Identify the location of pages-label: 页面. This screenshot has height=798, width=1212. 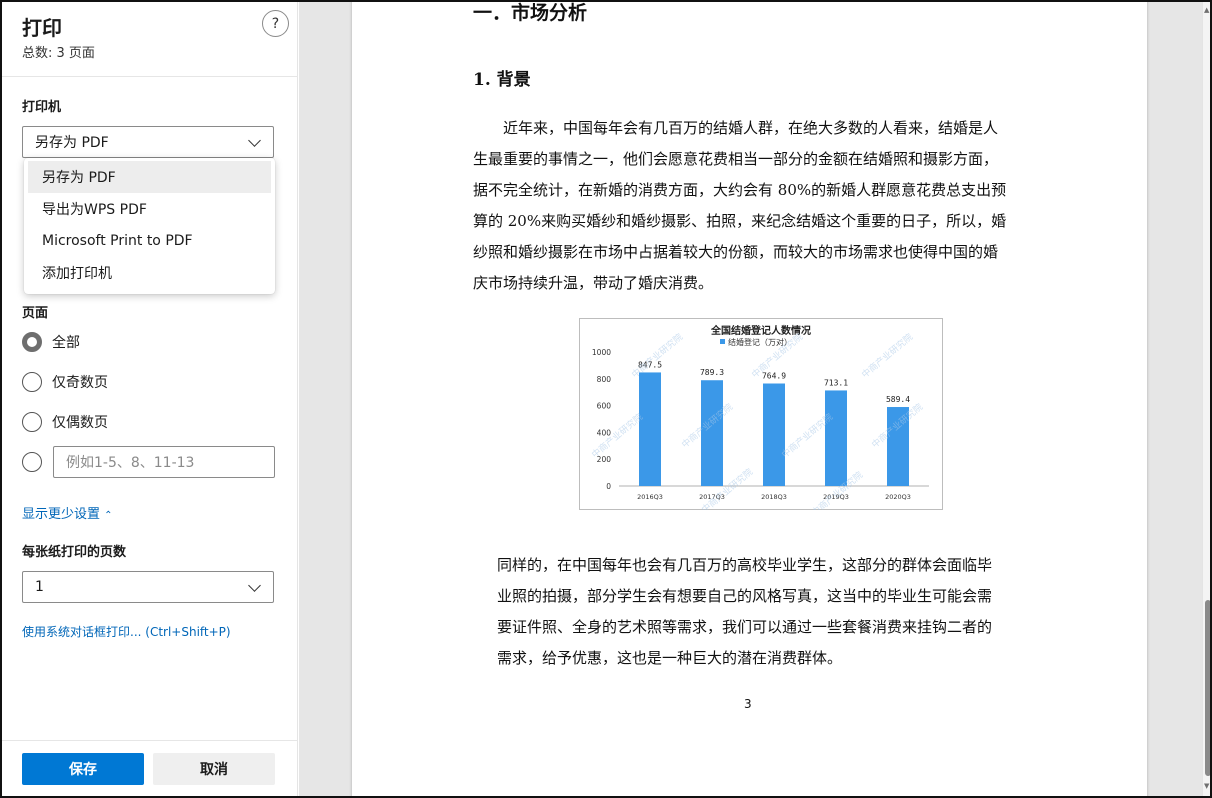
(35, 313).